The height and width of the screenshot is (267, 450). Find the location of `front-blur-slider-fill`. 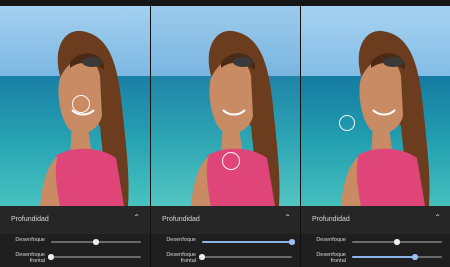

front-blur-slider-fill is located at coordinates (383, 257).